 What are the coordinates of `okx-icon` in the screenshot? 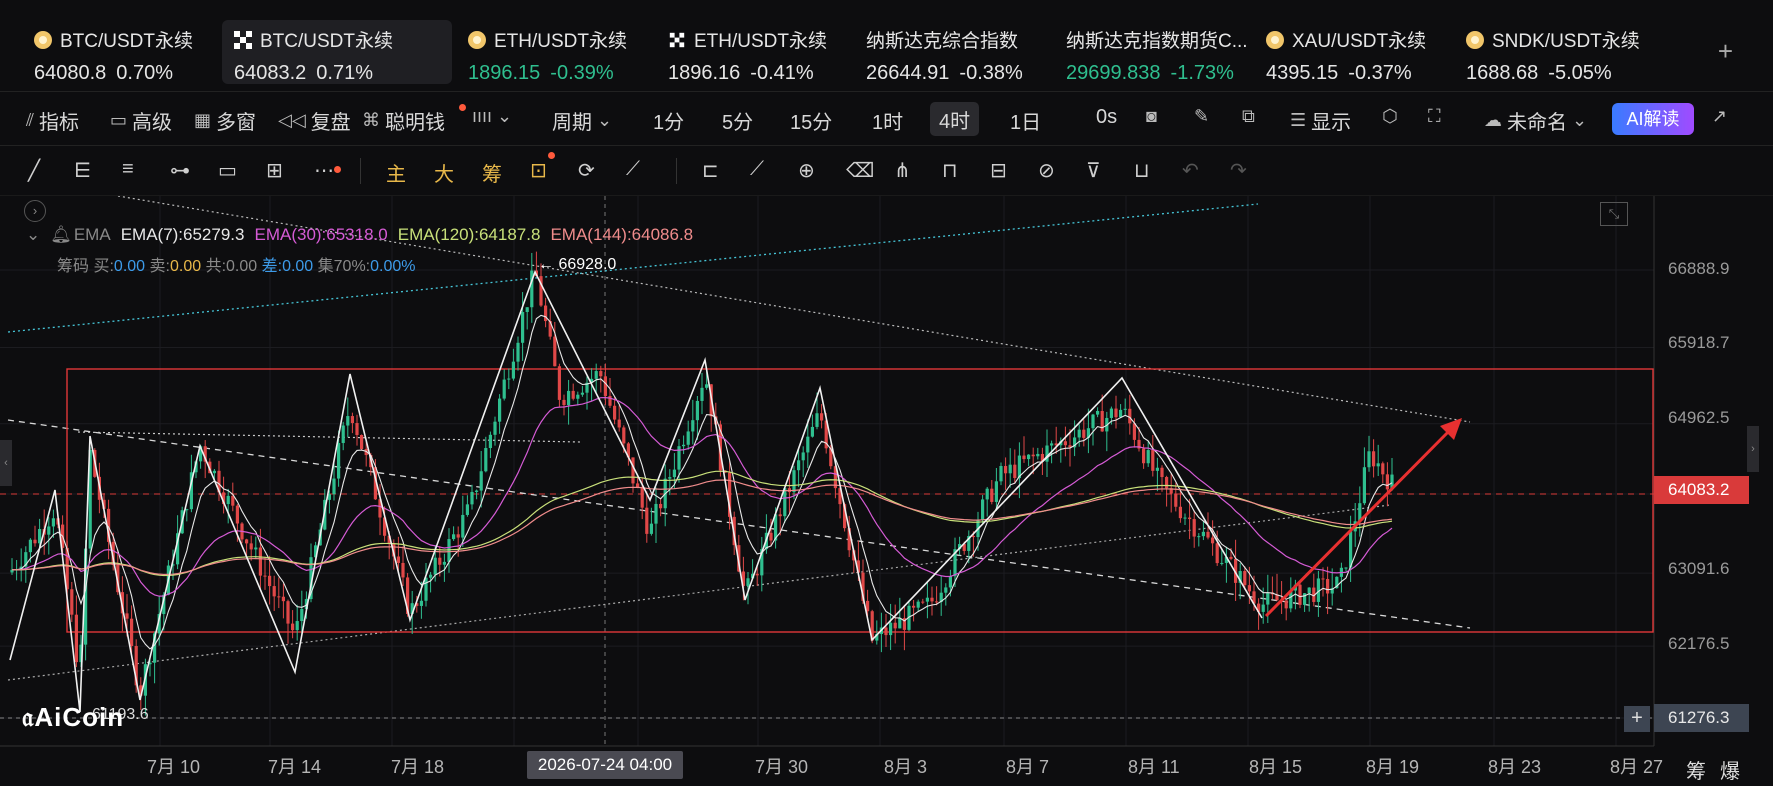 It's located at (243, 39).